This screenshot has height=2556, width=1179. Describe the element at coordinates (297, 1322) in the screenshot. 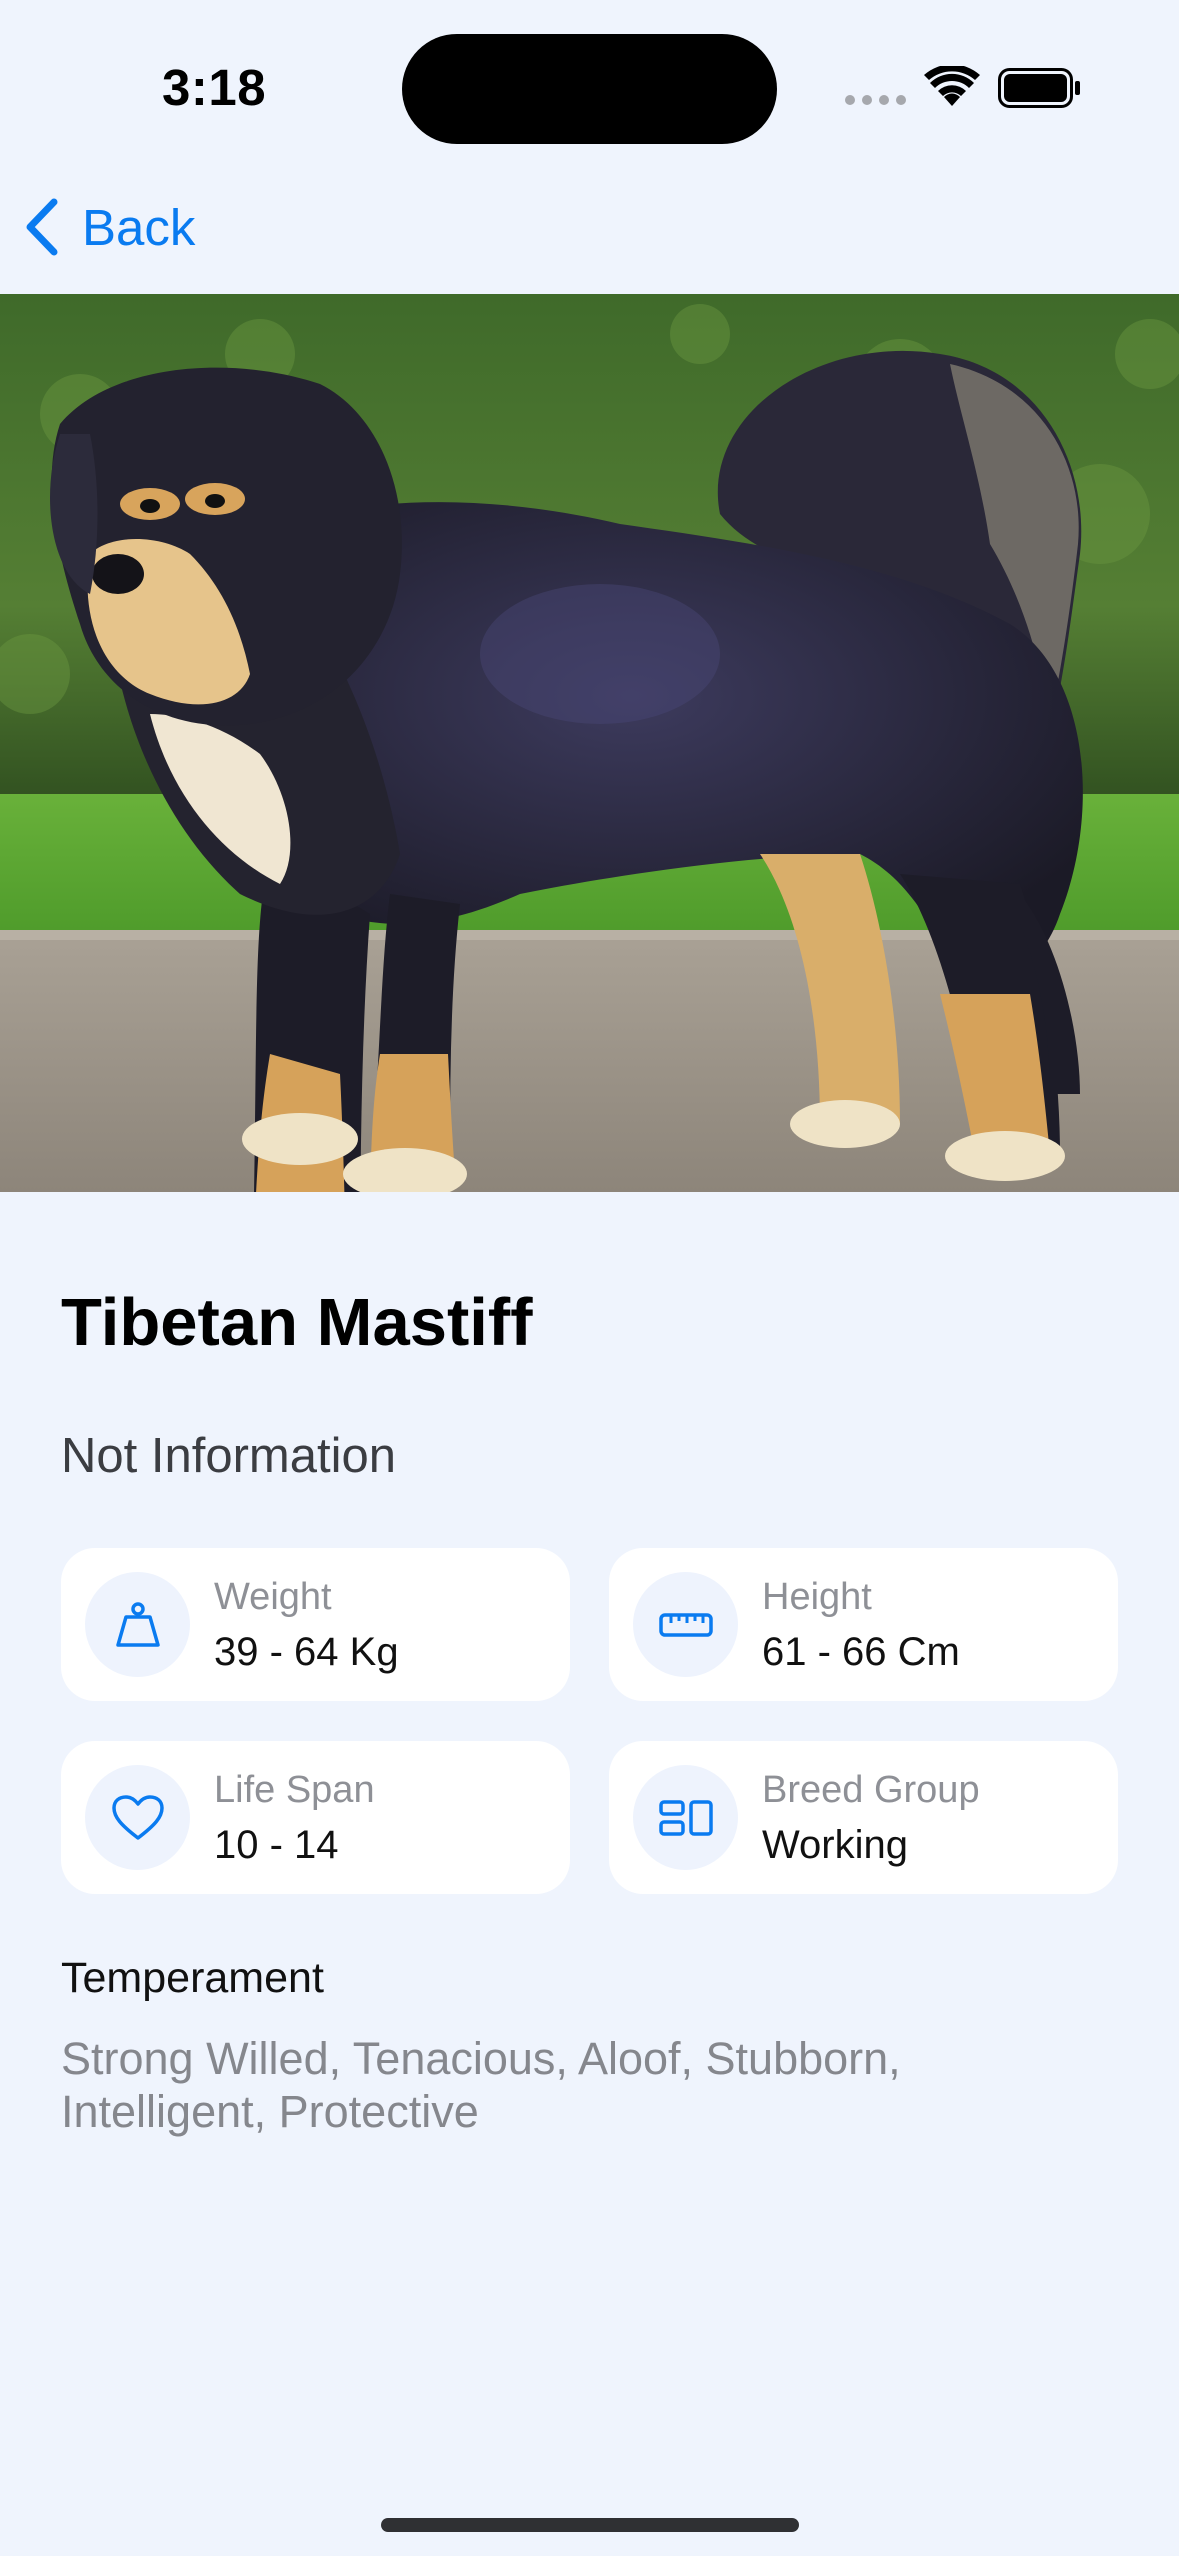

I see `breed-name: Tibetan Mastiff` at that location.